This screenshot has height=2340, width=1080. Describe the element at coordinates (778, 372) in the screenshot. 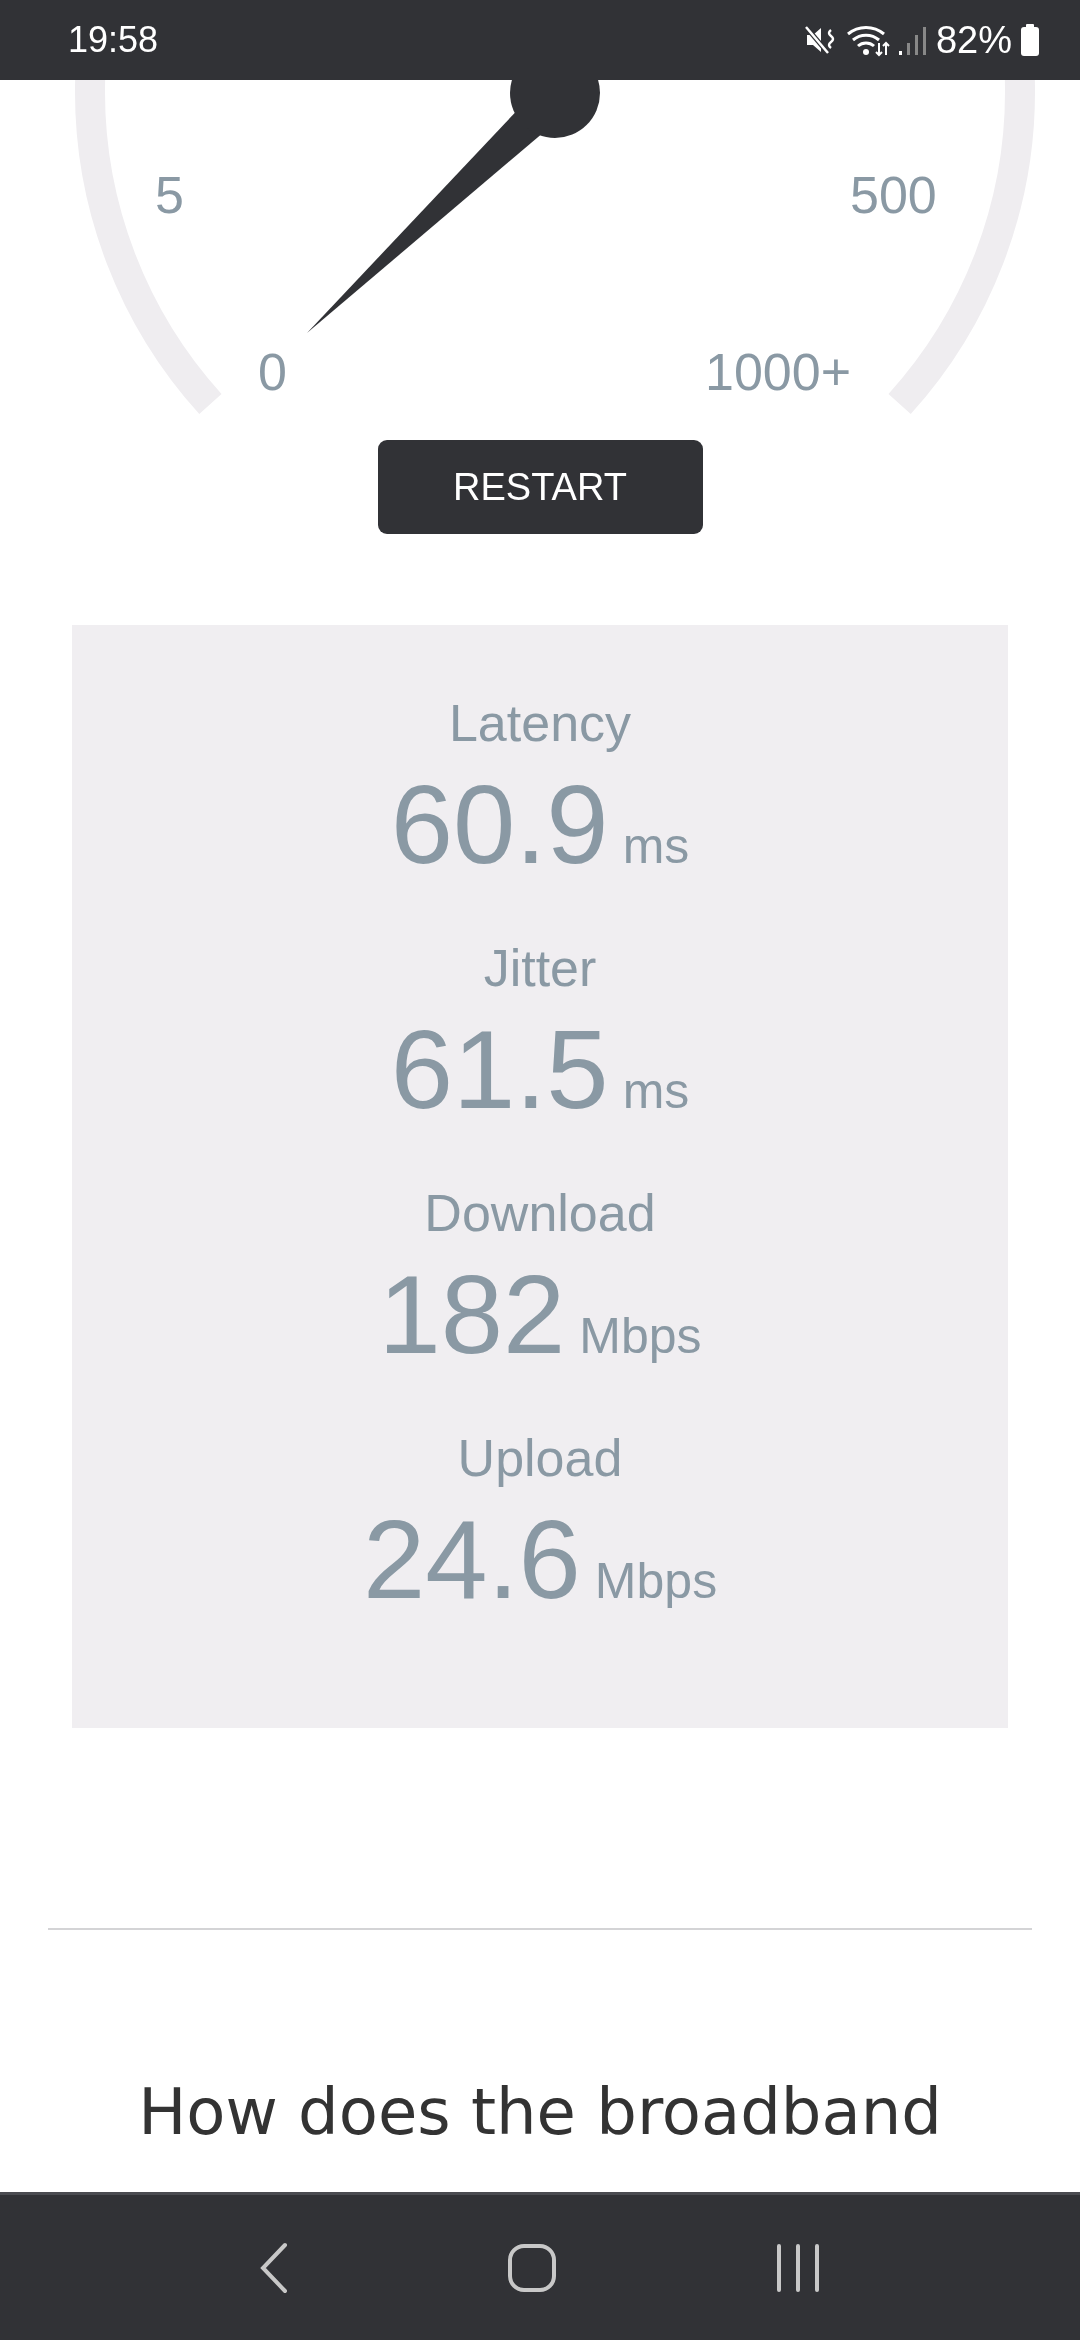

I see `scale-label: 1000+` at that location.